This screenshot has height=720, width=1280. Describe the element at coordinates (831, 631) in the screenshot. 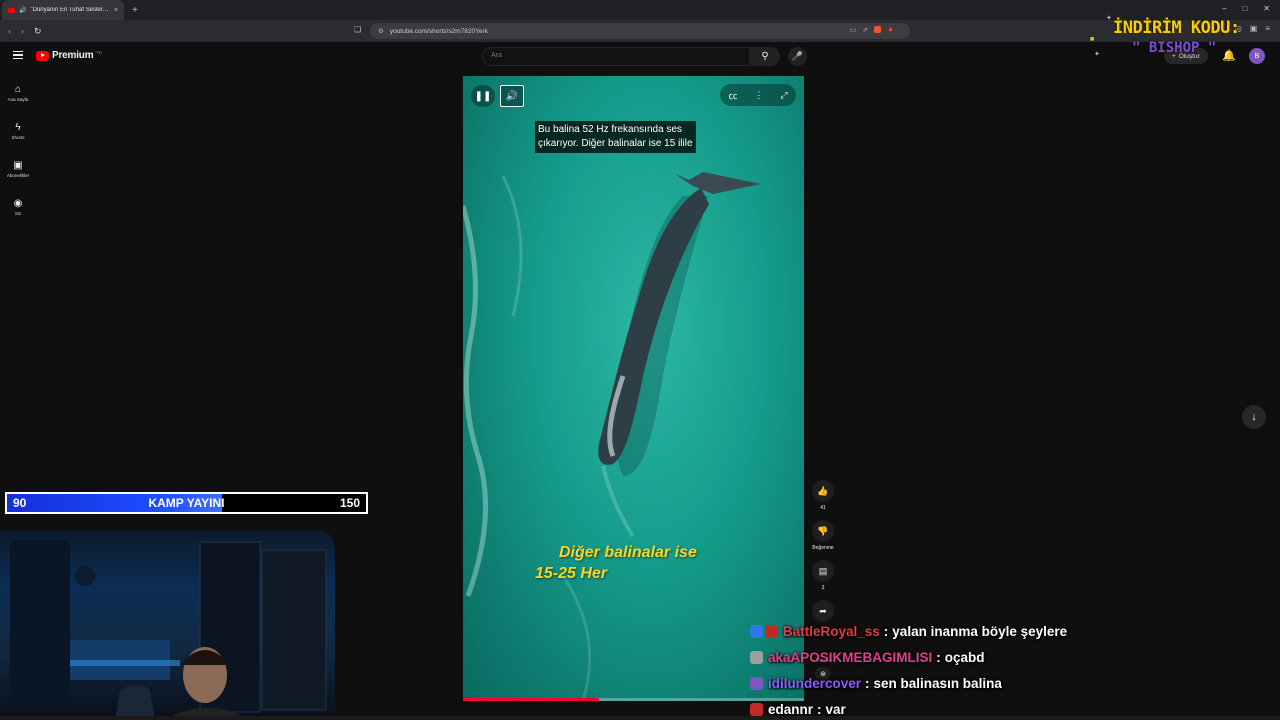

I see `chat-username: BattleRoyal_ss` at that location.